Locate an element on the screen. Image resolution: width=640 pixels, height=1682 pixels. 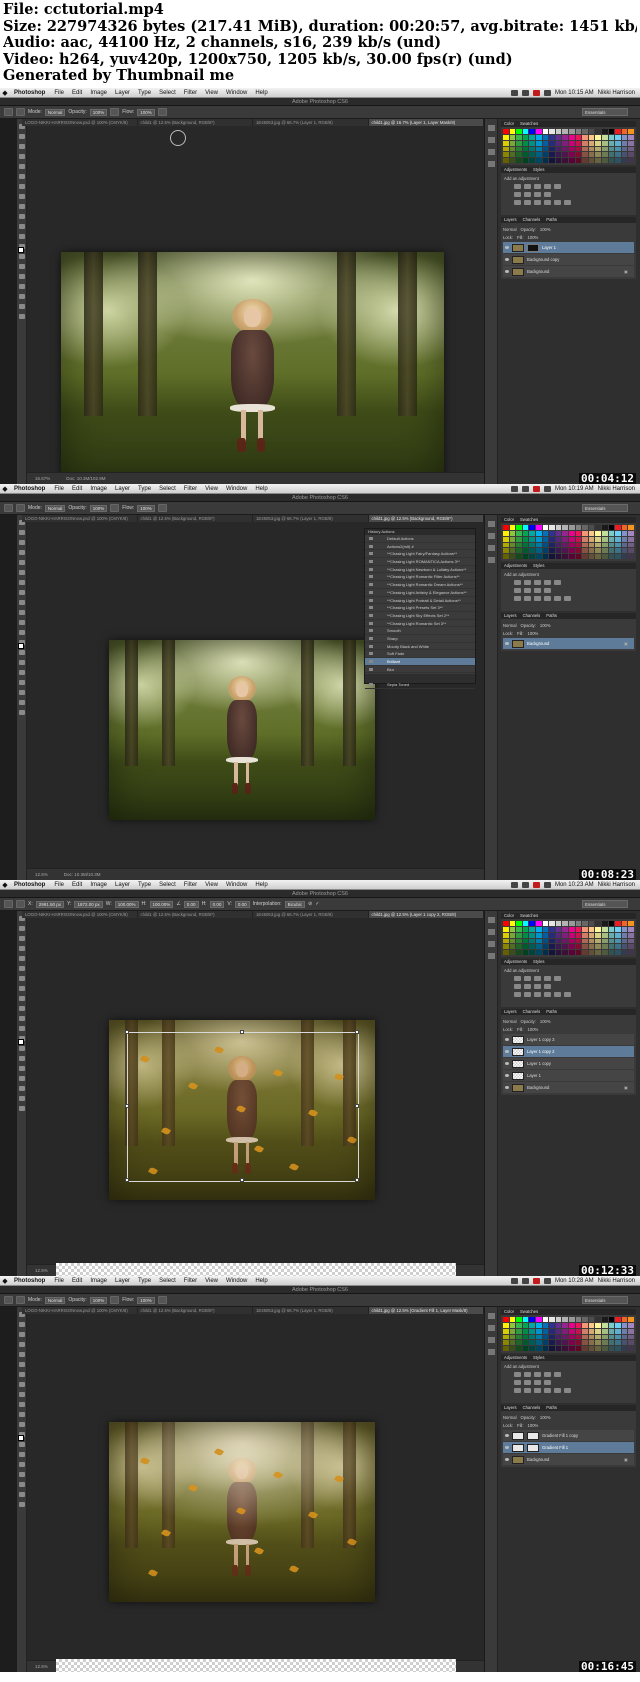
gradient-tool-icon is located at coordinates (21, 632).